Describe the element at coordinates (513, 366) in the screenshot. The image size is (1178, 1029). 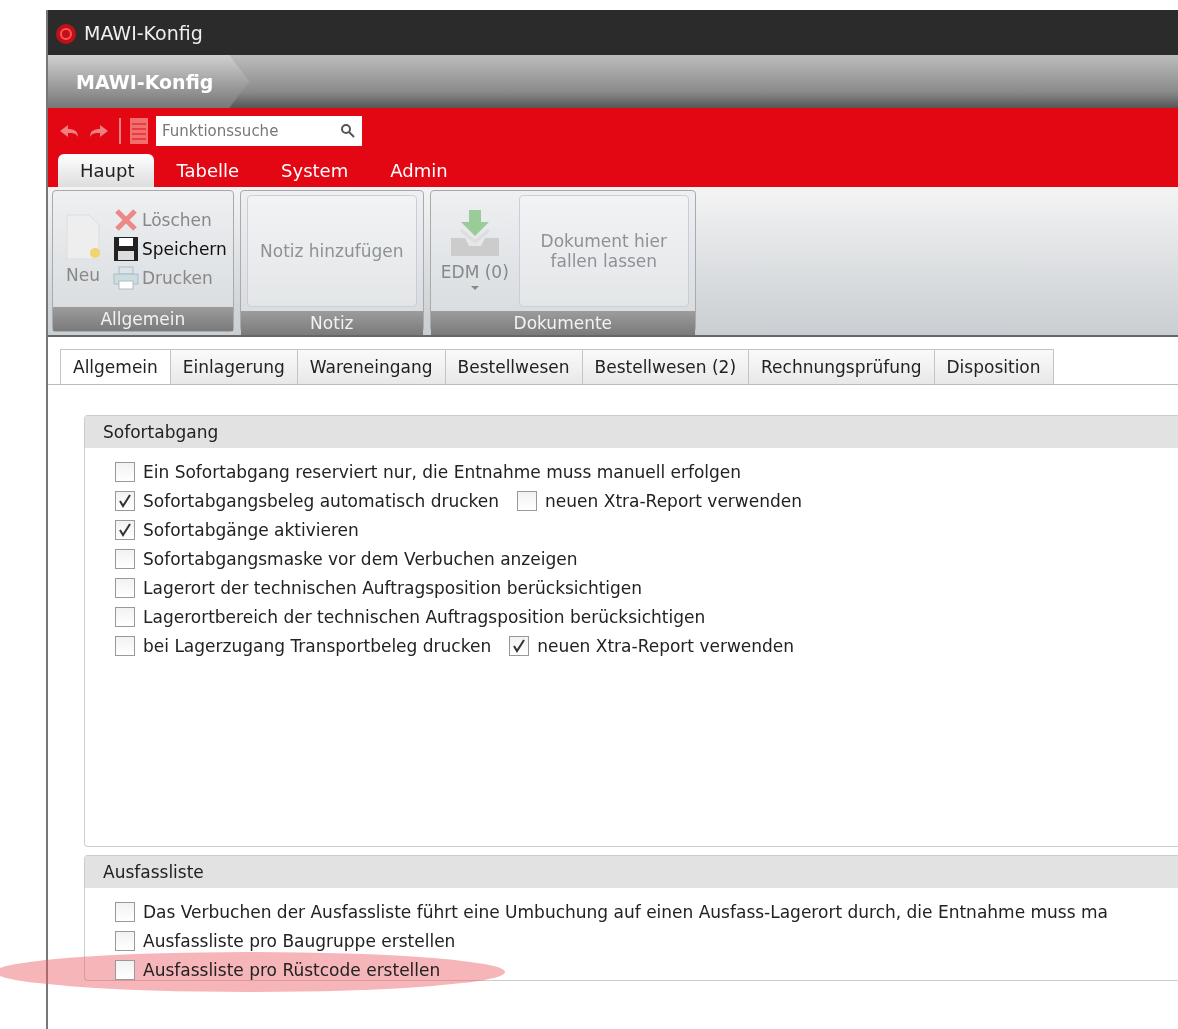
I see `page-tab: Bestellwesen` at that location.